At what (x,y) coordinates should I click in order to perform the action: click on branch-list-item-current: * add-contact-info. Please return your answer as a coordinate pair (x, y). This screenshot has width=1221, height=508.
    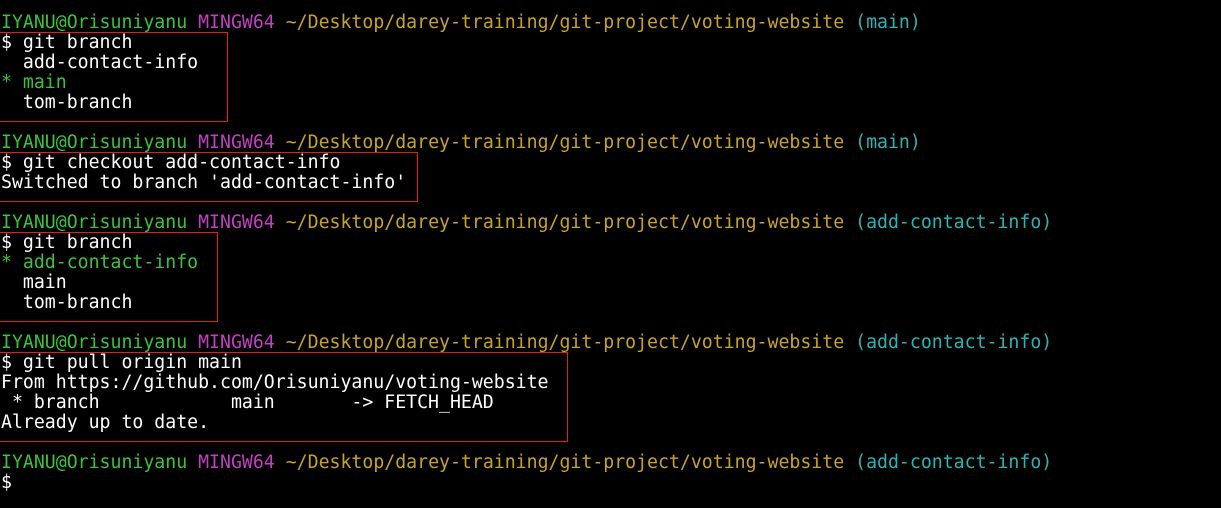
    Looking at the image, I should click on (100, 262).